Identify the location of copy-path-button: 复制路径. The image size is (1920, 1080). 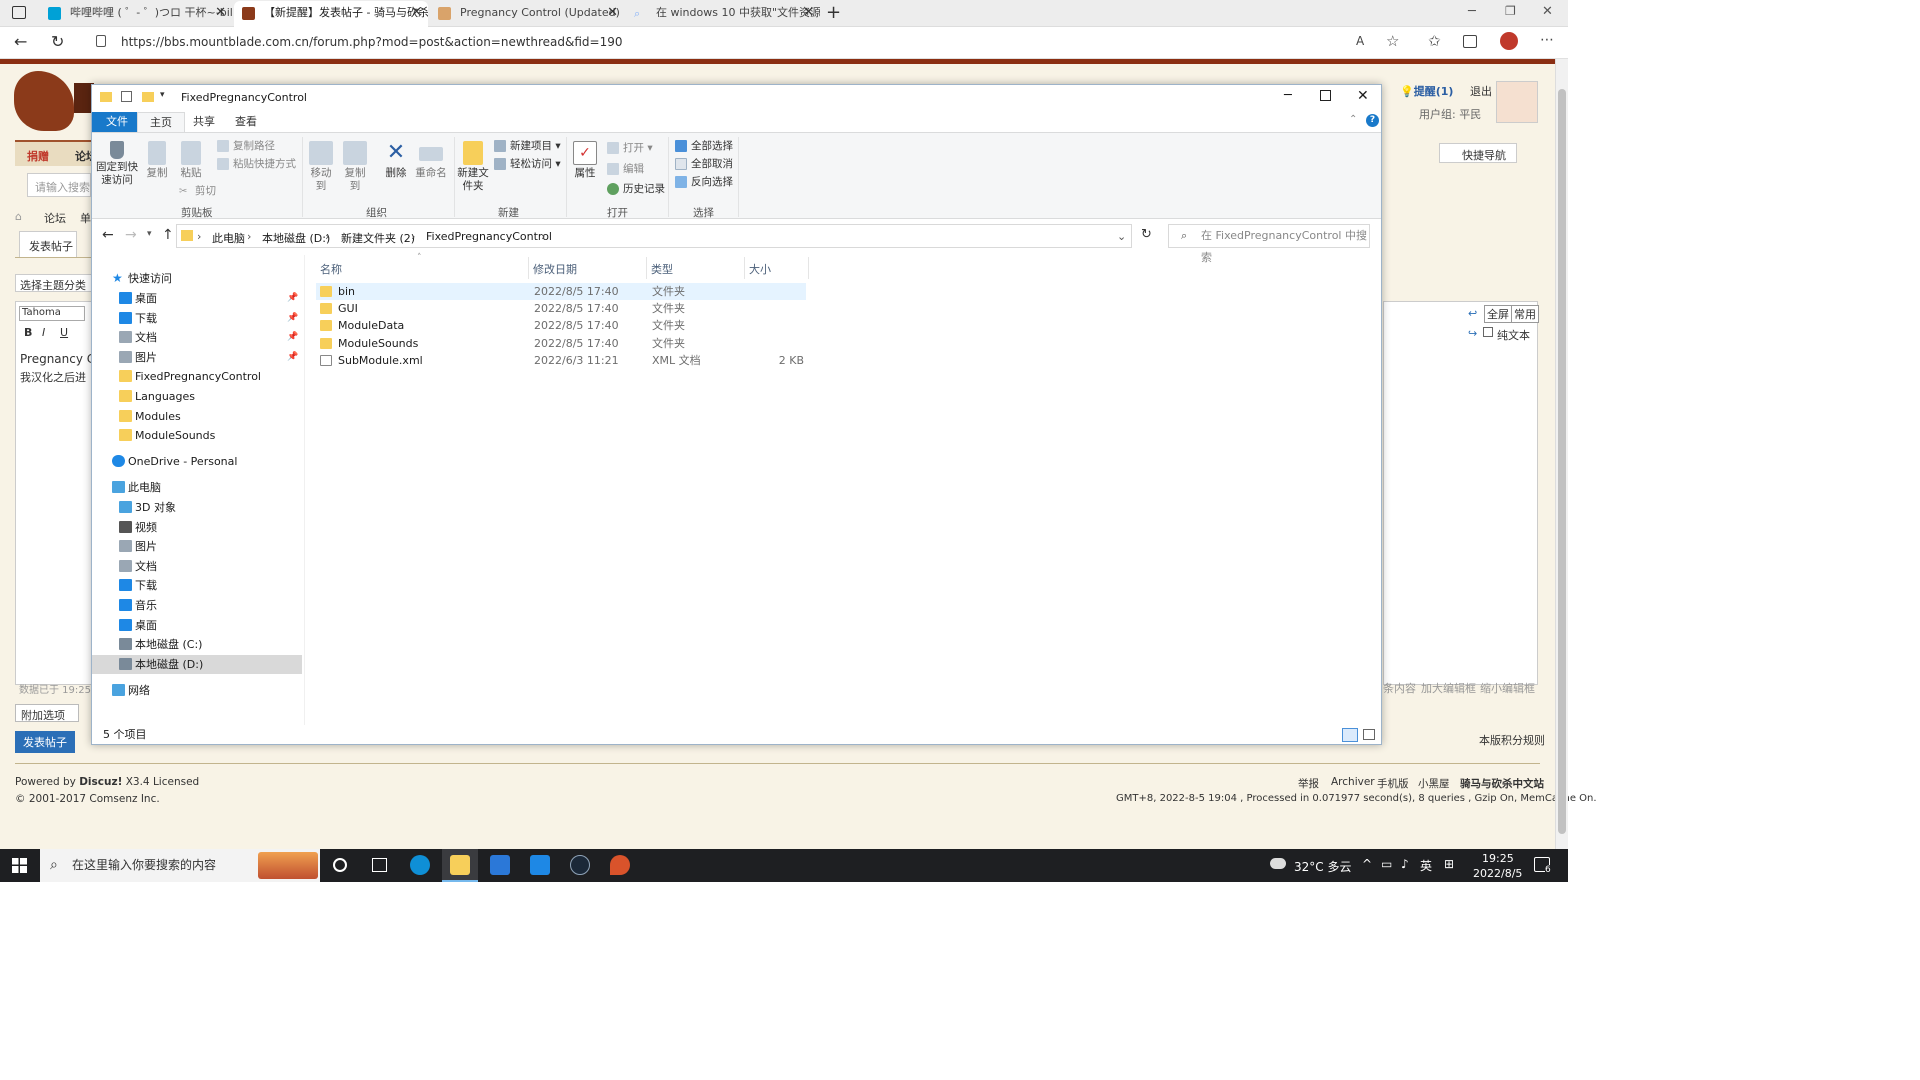
(246, 146).